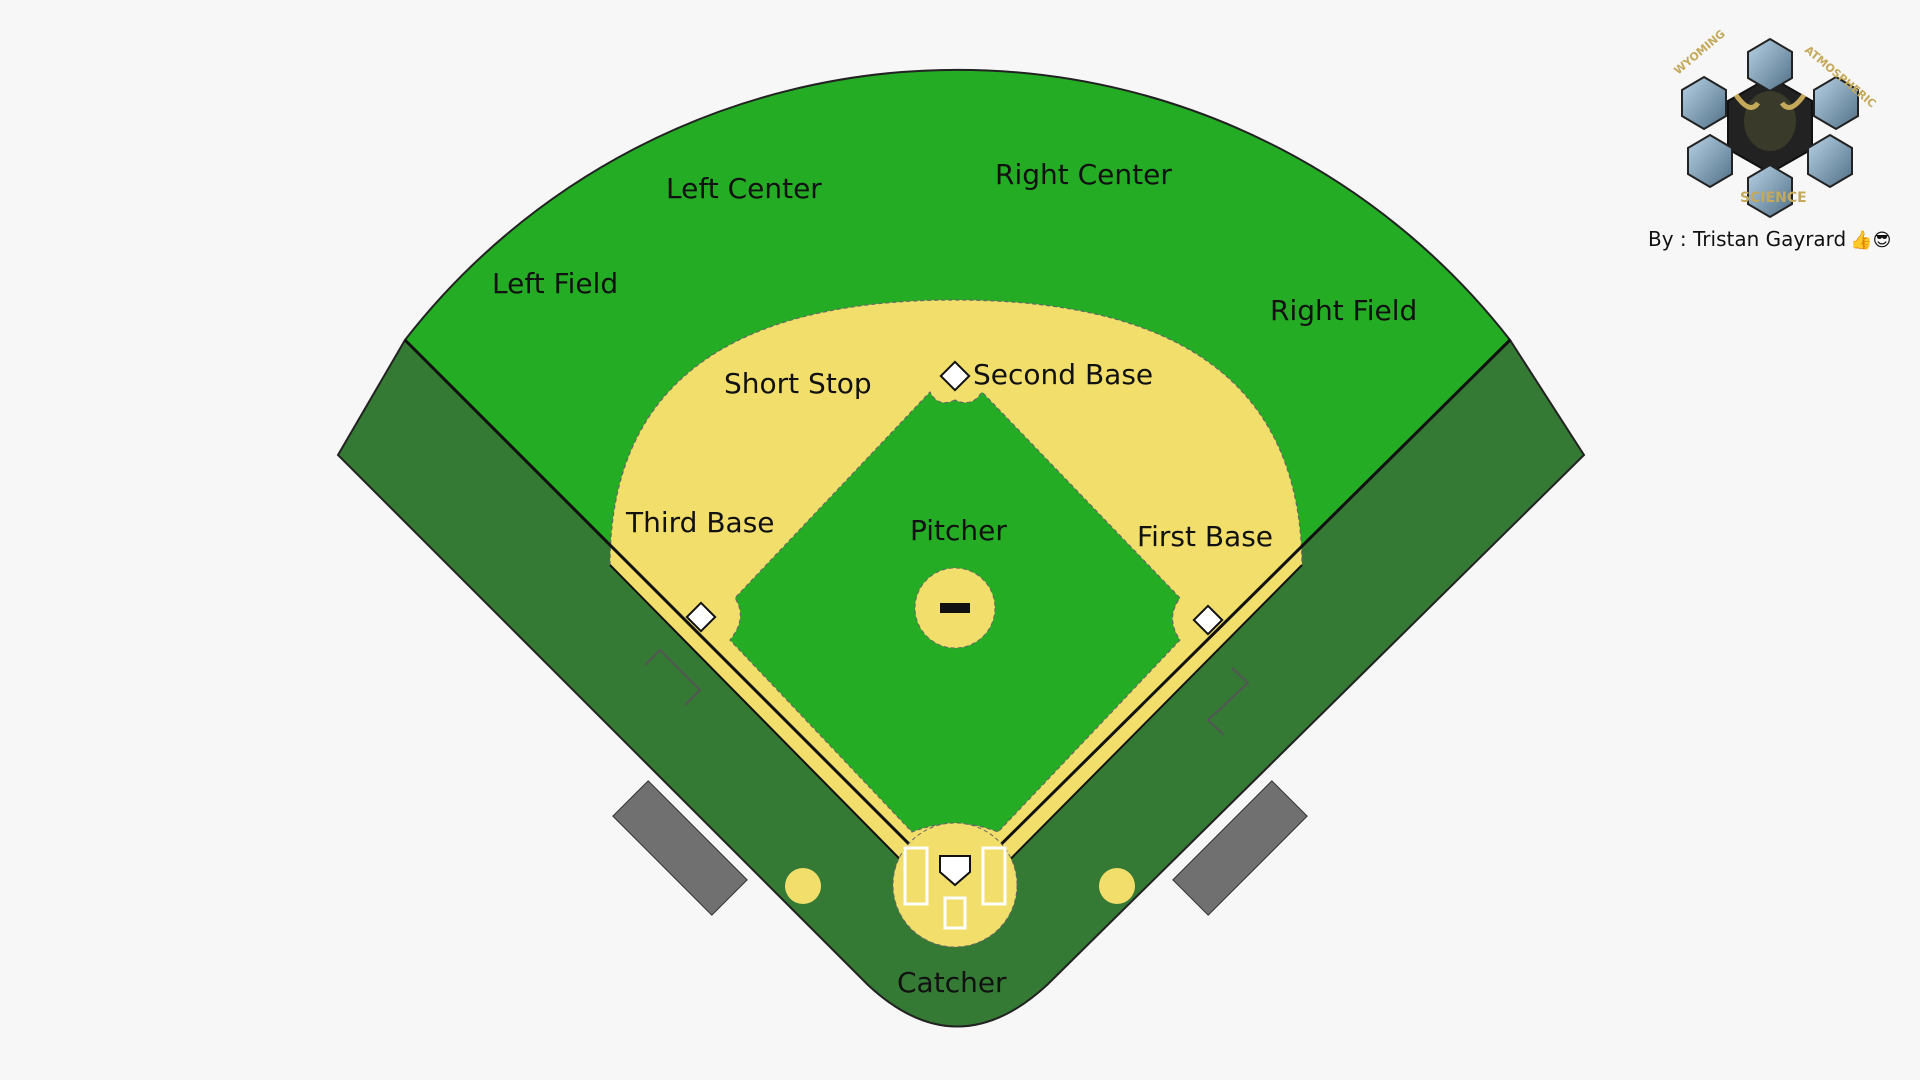 Image resolution: width=1920 pixels, height=1080 pixels. I want to click on wyoming-atmospheric-science-logo: WYOMING ATMOSPHERIC SCIENCE, so click(1770, 123).